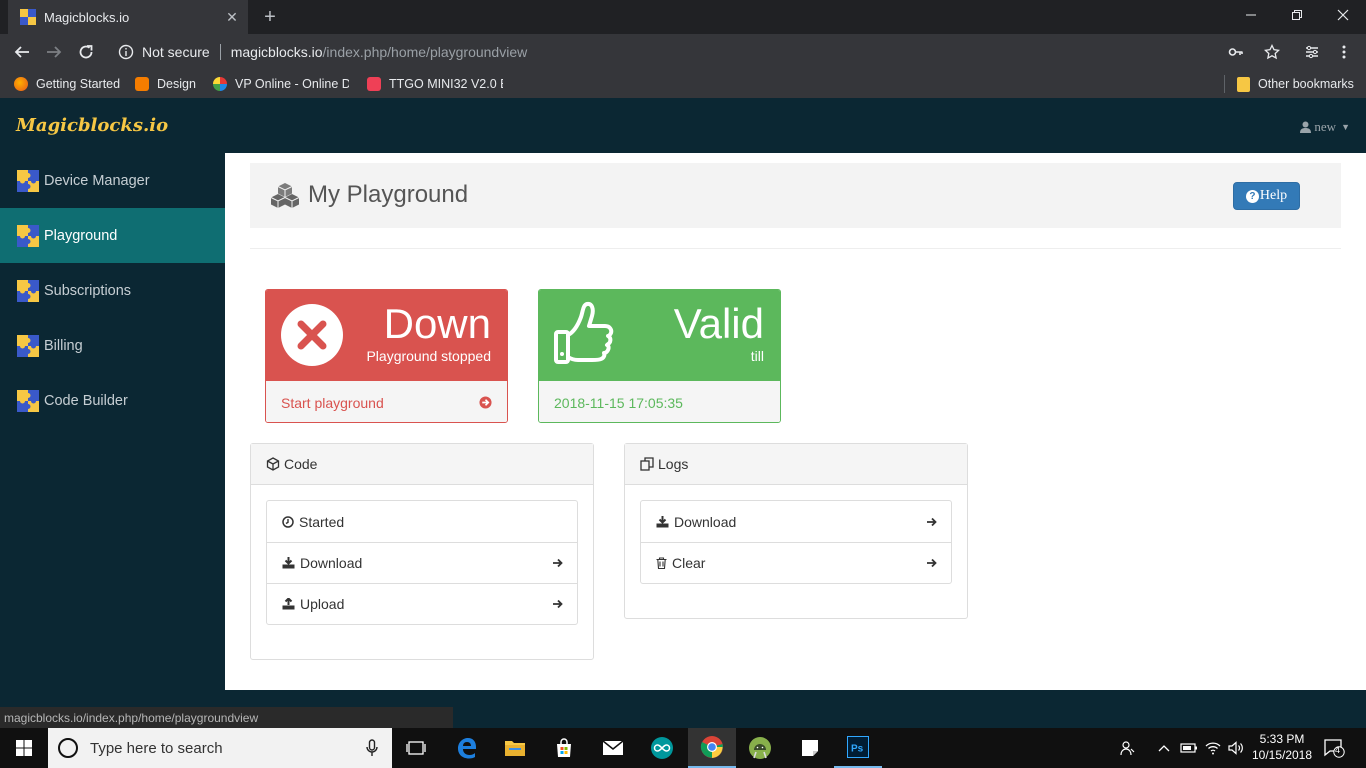 This screenshot has width=1366, height=768. What do you see at coordinates (1272, 52) in the screenshot?
I see `bookmark-star-icon` at bounding box center [1272, 52].